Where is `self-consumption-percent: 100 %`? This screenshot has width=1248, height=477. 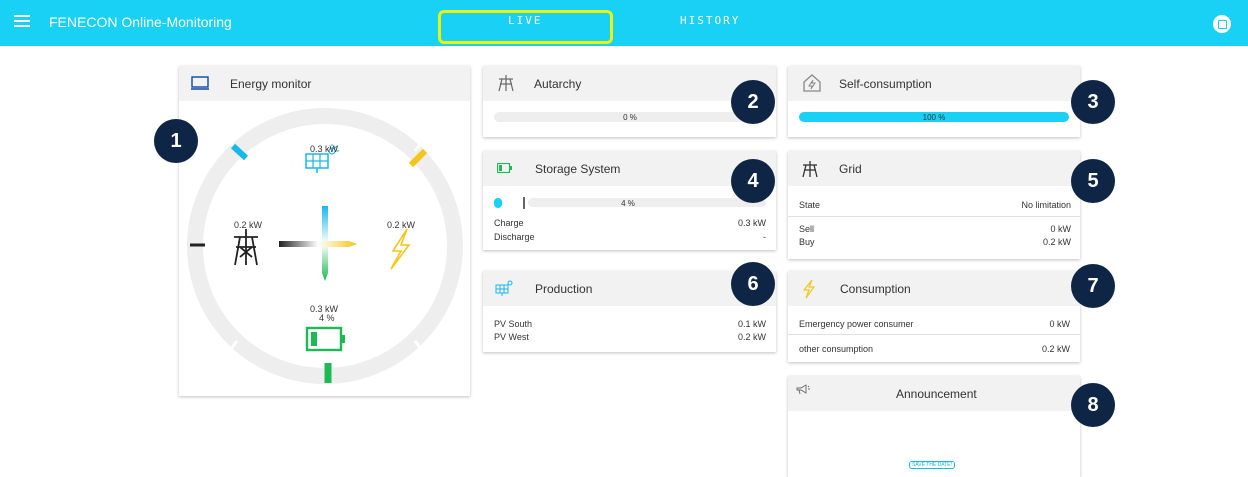
self-consumption-percent: 100 % is located at coordinates (934, 117).